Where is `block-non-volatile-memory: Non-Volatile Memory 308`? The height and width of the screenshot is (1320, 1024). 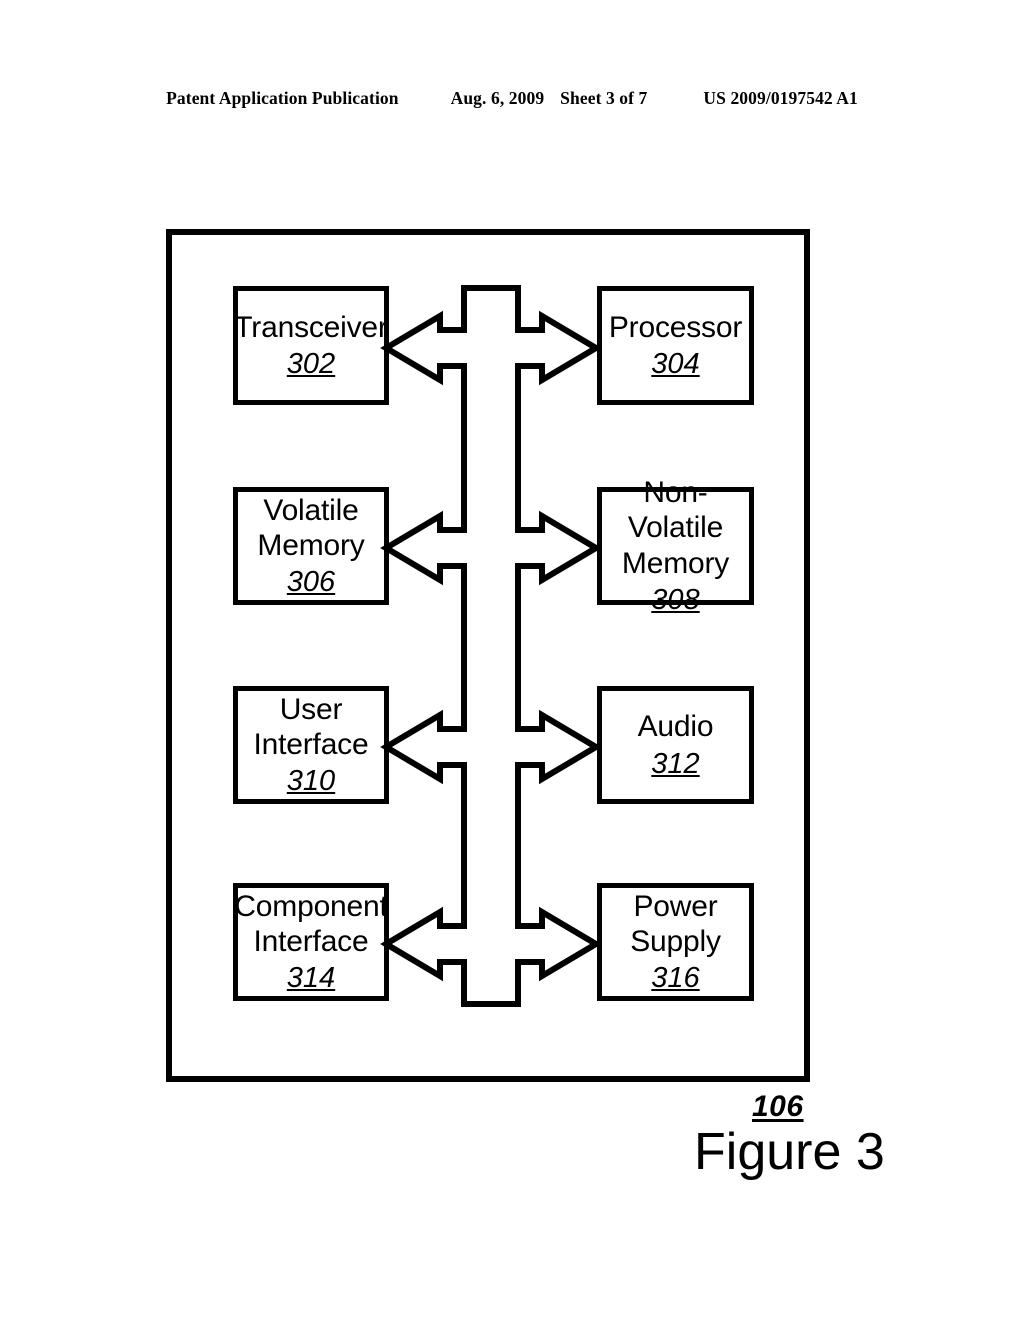 block-non-volatile-memory: Non-Volatile Memory 308 is located at coordinates (675, 546).